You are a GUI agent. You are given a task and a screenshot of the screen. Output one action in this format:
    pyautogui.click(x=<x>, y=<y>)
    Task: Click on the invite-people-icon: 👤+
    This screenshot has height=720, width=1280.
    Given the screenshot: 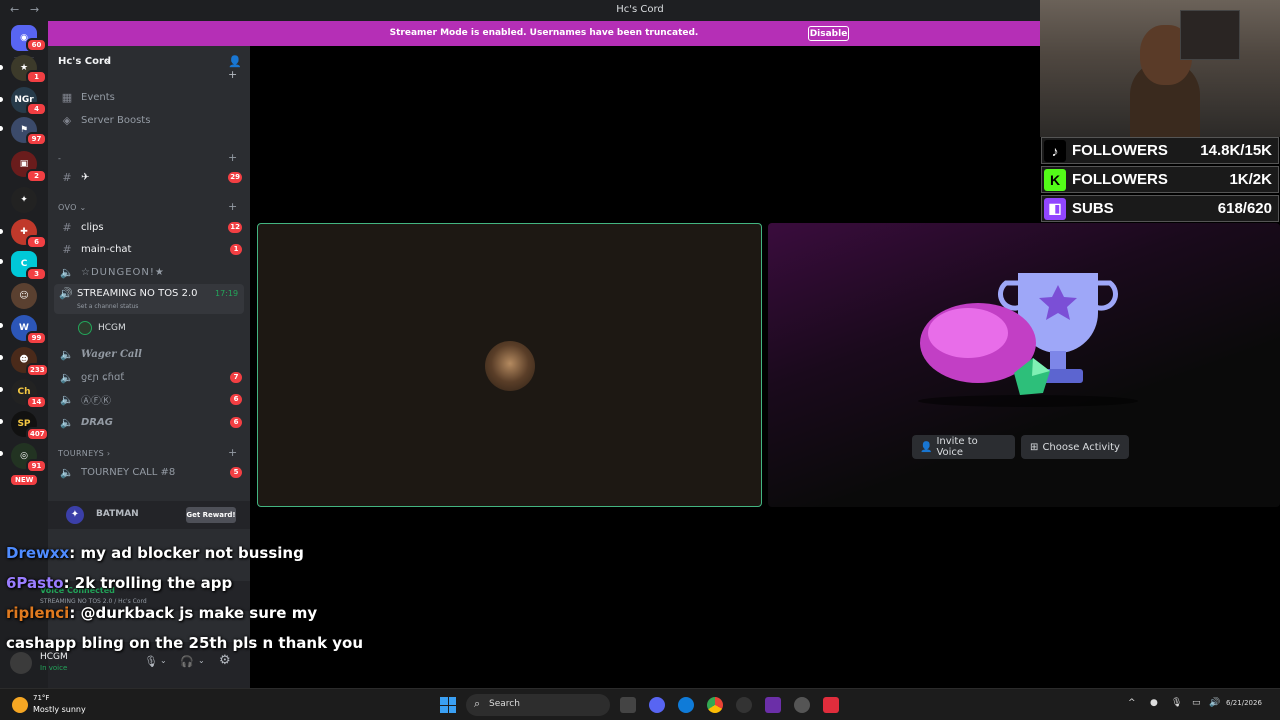 What is the action you would take?
    pyautogui.click(x=239, y=68)
    